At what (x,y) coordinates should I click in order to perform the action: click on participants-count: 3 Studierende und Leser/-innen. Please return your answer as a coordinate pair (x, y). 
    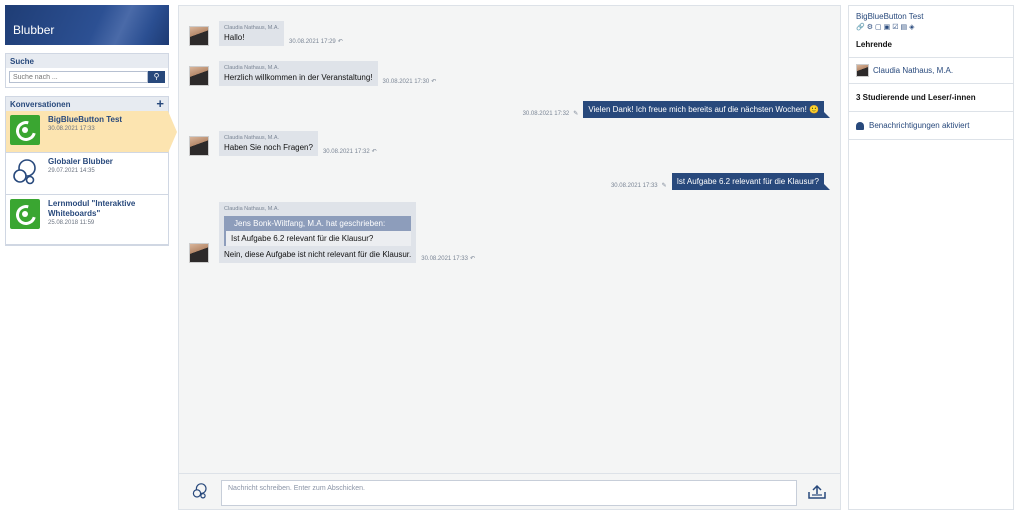
    Looking at the image, I should click on (931, 98).